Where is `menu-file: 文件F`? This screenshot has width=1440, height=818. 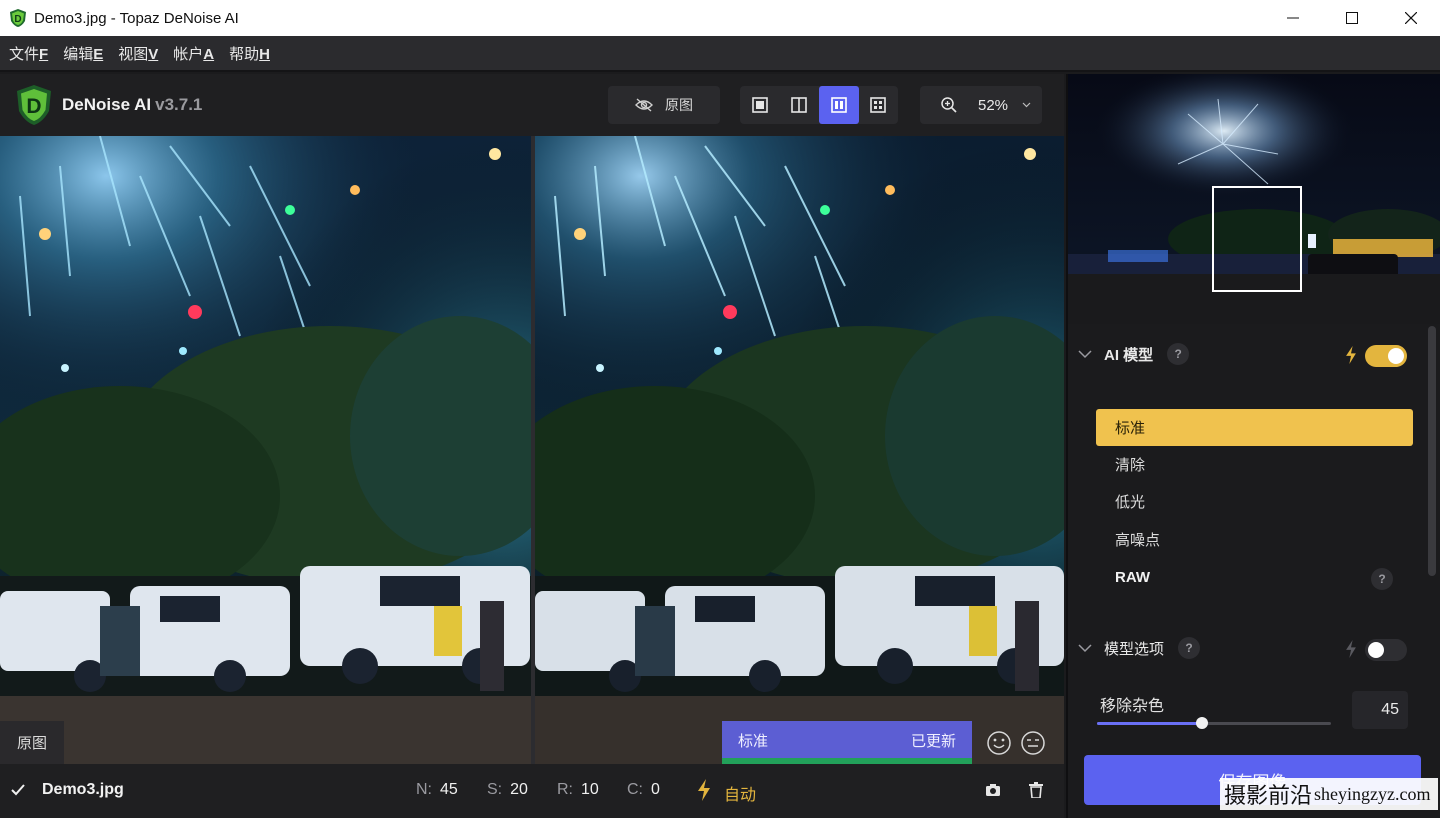
menu-file: 文件F is located at coordinates (28, 53).